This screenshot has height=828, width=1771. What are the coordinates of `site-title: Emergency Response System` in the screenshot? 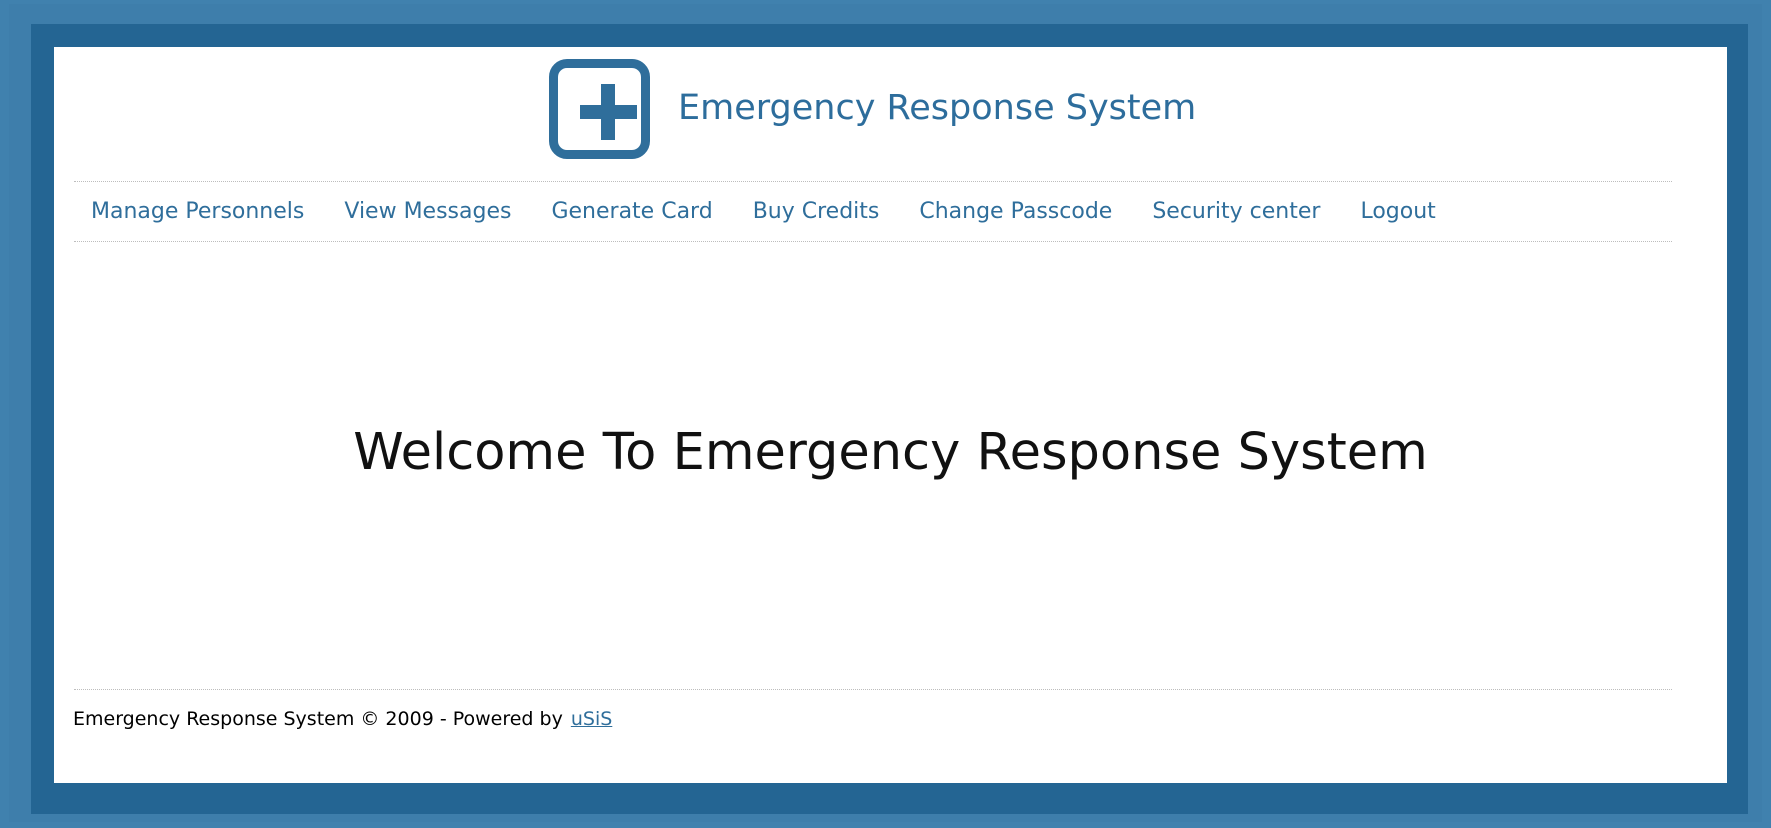 It's located at (937, 108).